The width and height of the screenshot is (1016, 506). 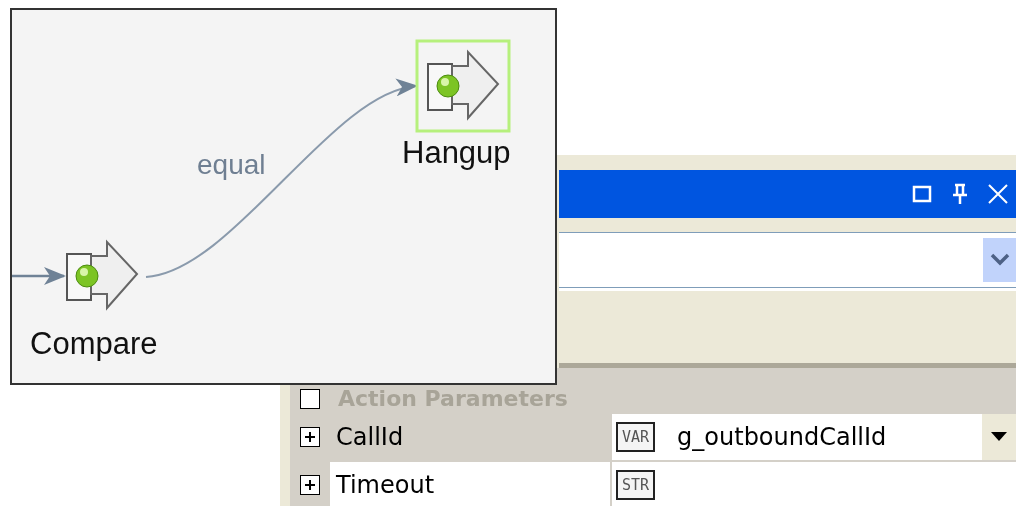 I want to click on chevron-down-icon, so click(x=999, y=260).